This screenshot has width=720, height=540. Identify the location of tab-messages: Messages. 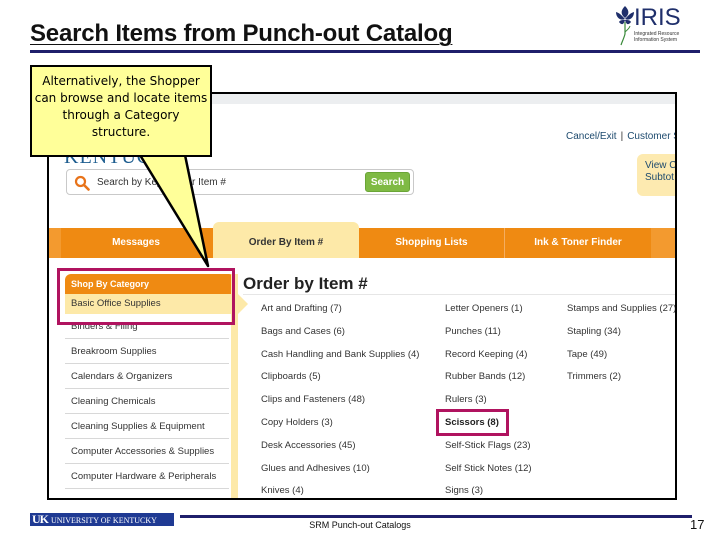
(136, 243).